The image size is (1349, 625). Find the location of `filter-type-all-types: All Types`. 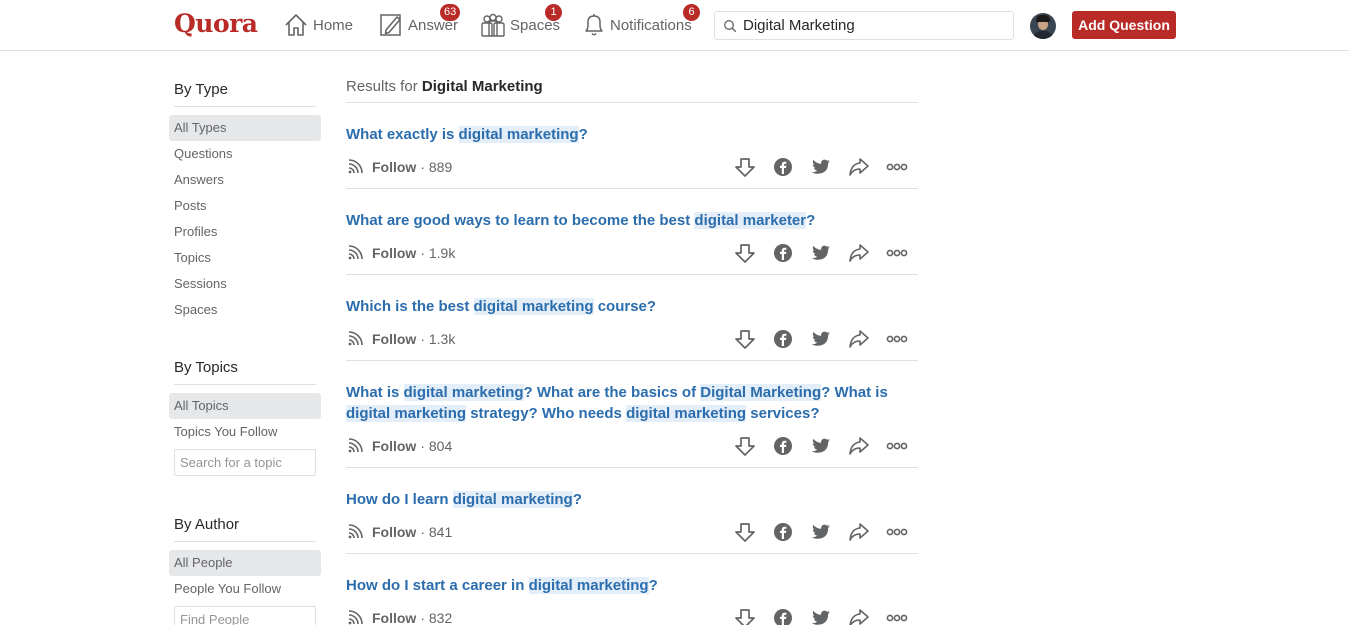

filter-type-all-types: All Types is located at coordinates (245, 128).